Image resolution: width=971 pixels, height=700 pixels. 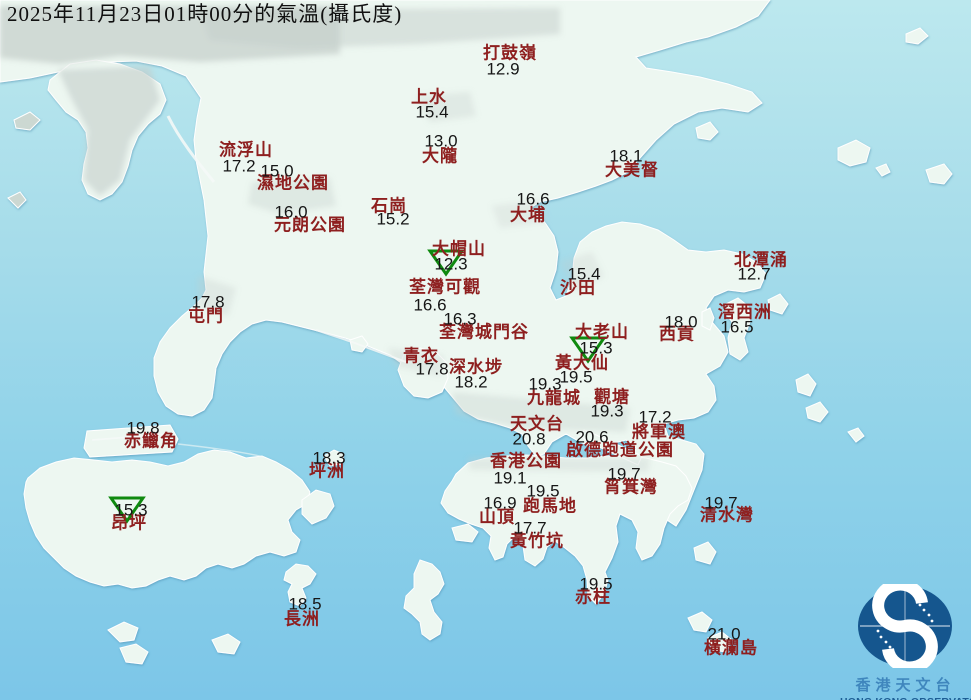 I want to click on hko-logo: 香港天文台 HONG KONG OBSERVATORY, so click(x=905, y=639).